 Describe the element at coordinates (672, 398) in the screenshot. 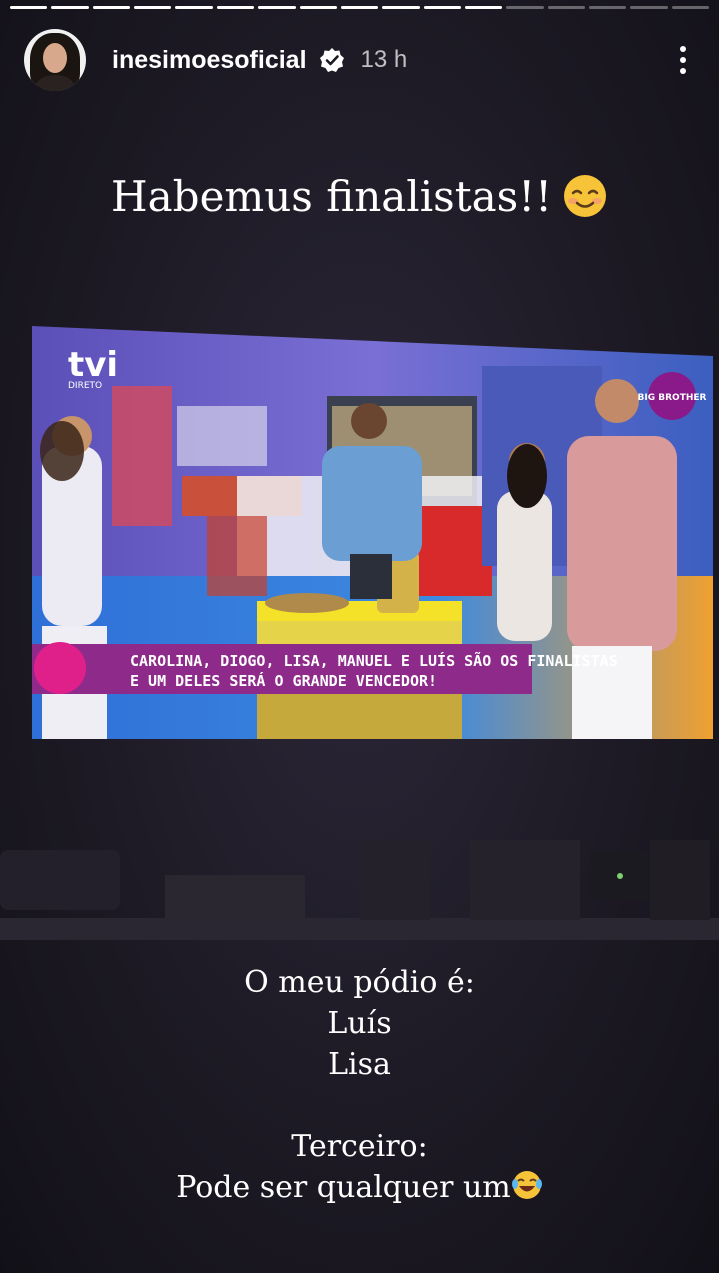

I see `show-logo: BIG BROTHER` at that location.